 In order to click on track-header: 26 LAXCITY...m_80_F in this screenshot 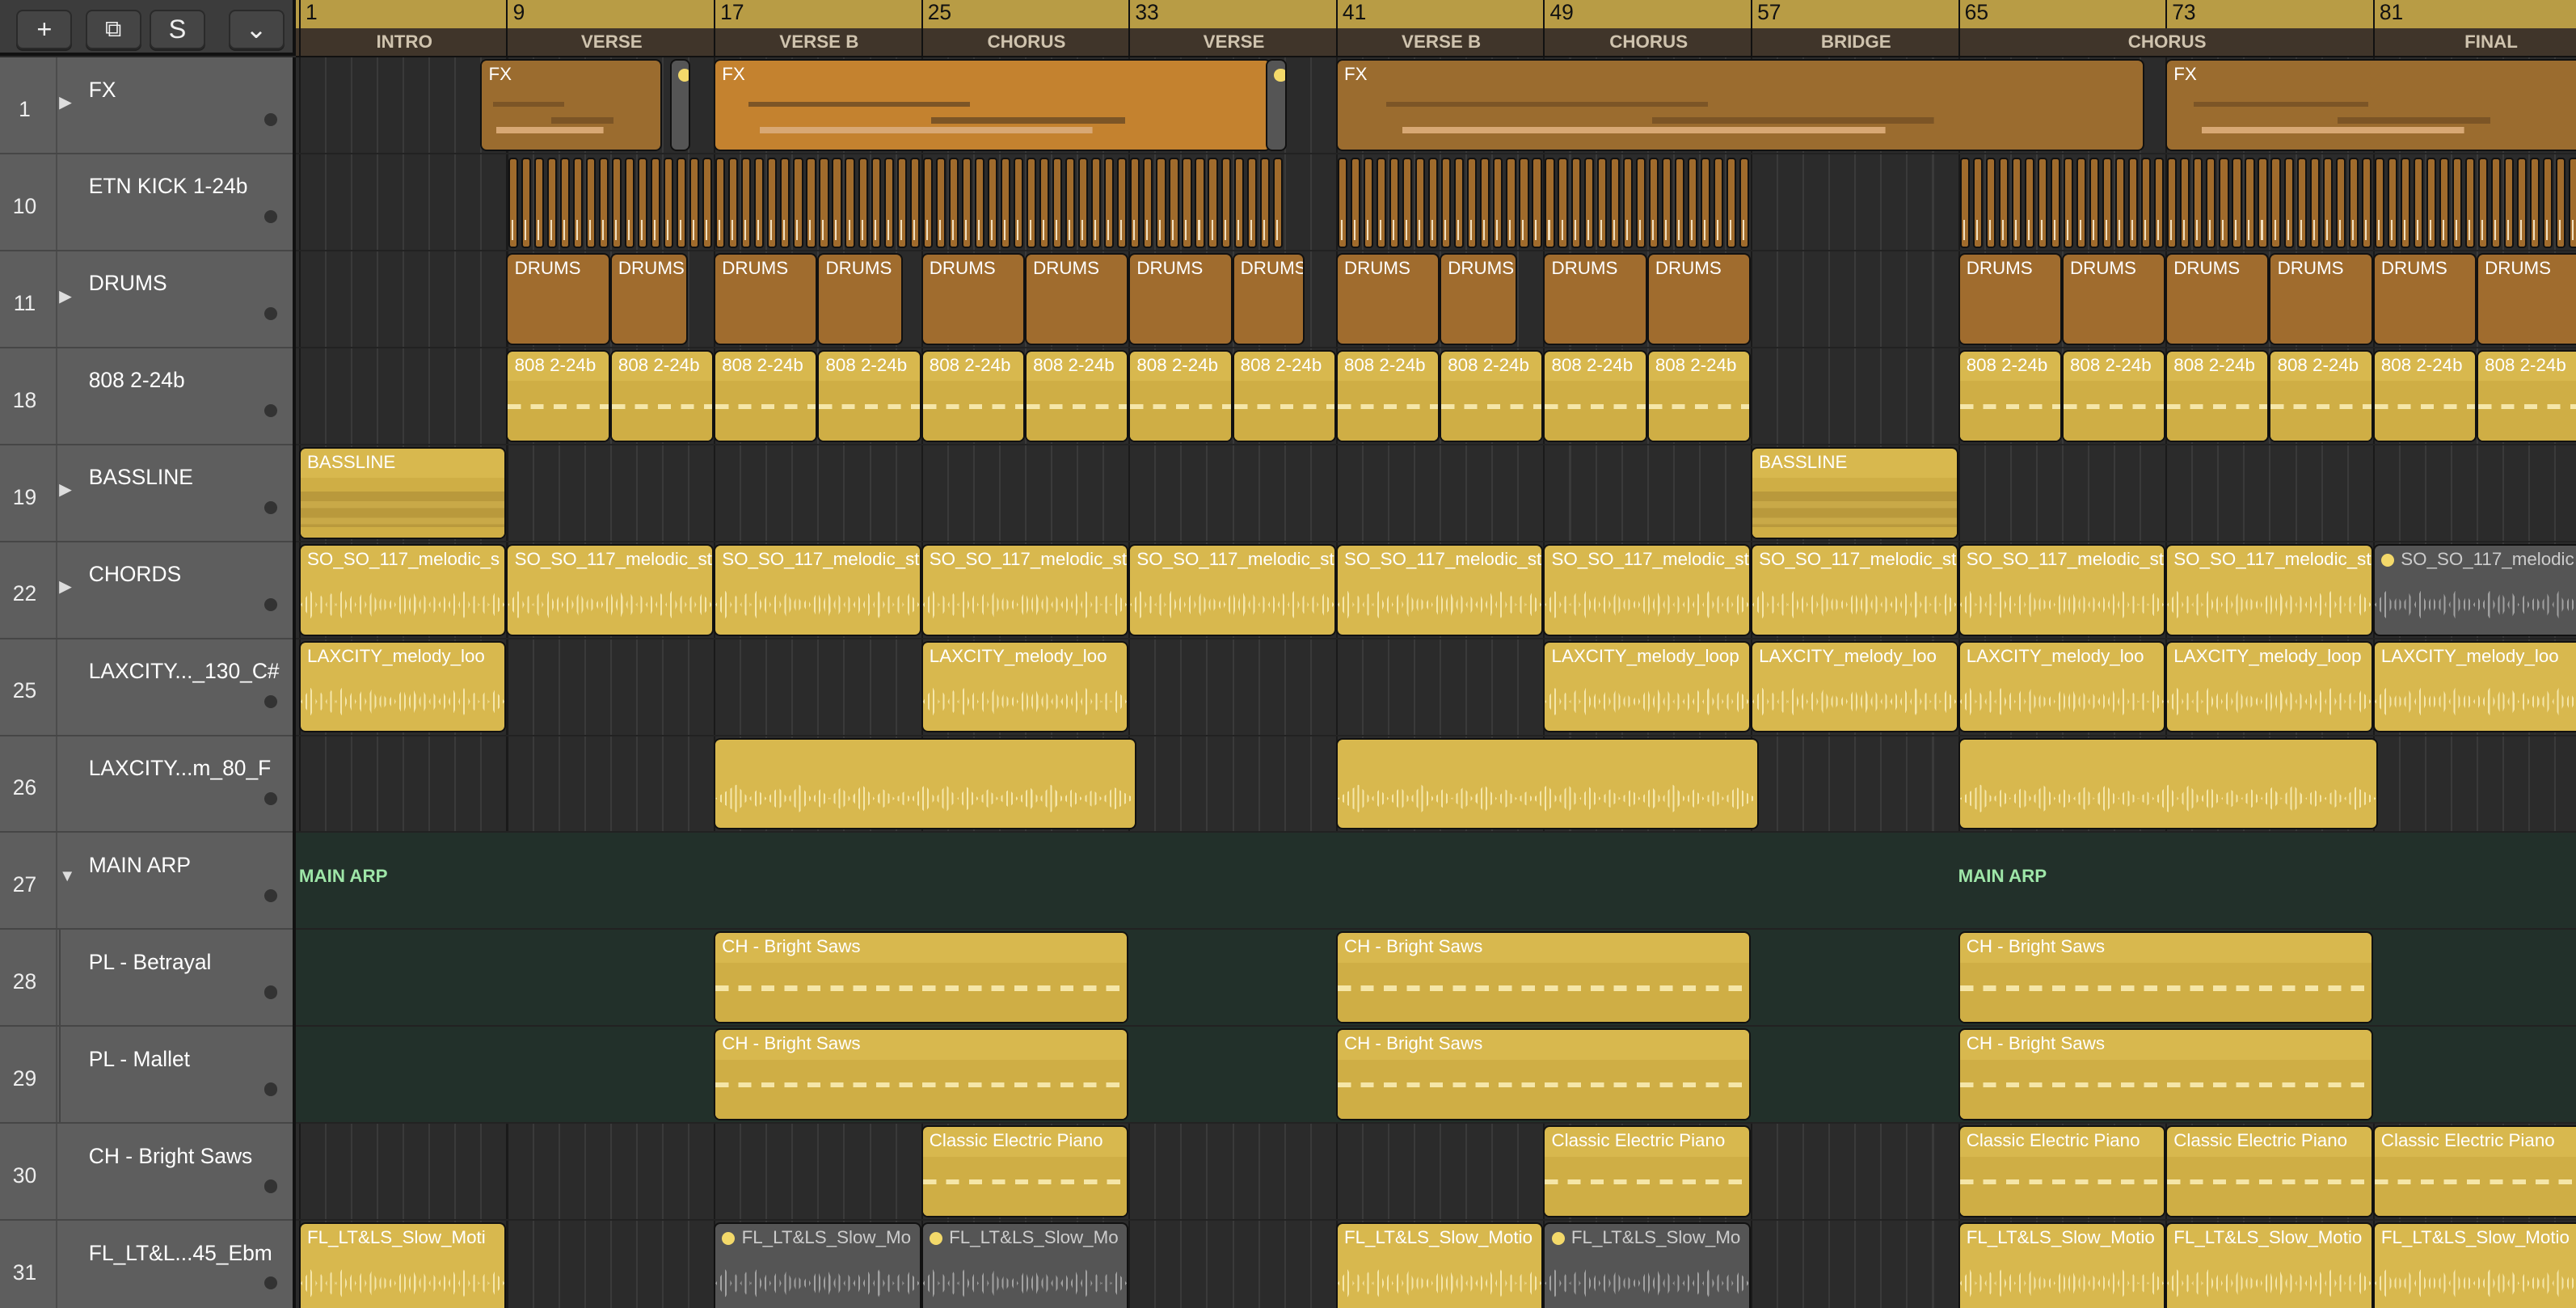, I will do `click(146, 784)`.